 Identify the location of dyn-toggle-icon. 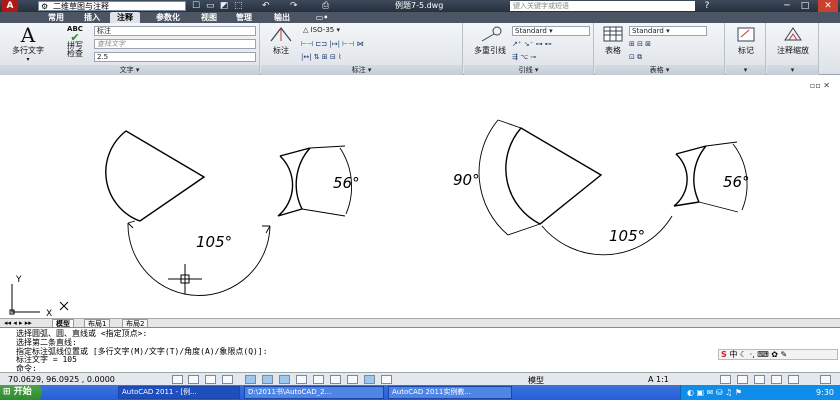
(318, 379).